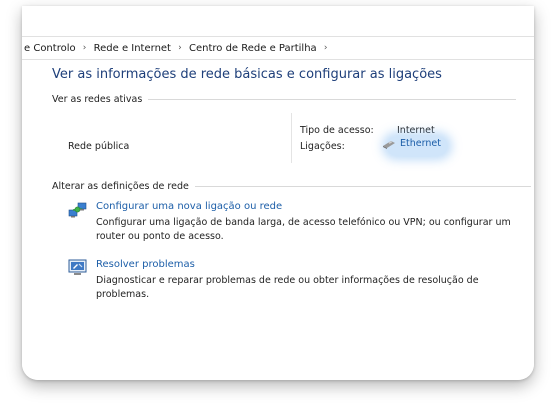 The height and width of the screenshot is (404, 560). Describe the element at coordinates (420, 143) in the screenshot. I see `ethernet-link: Ethernet` at that location.